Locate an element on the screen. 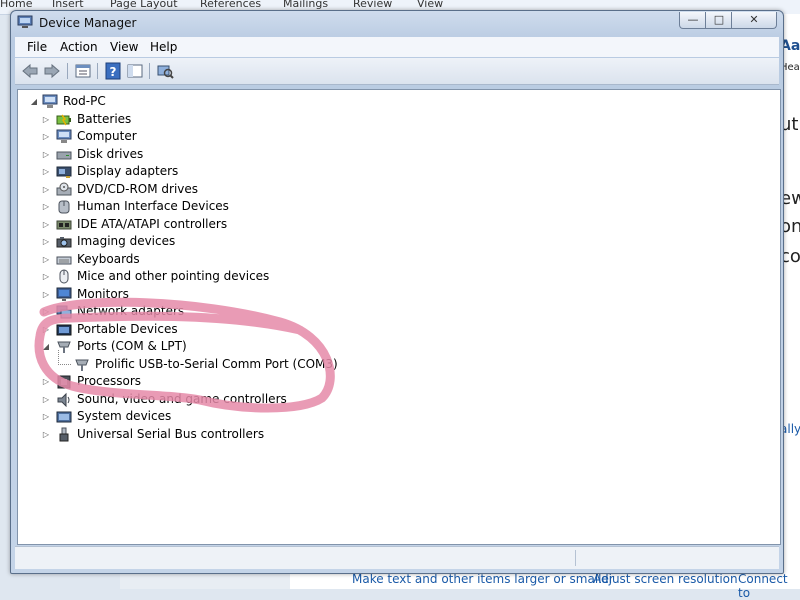 This screenshot has width=800, height=600. status-panel is located at coordinates (675, 558).